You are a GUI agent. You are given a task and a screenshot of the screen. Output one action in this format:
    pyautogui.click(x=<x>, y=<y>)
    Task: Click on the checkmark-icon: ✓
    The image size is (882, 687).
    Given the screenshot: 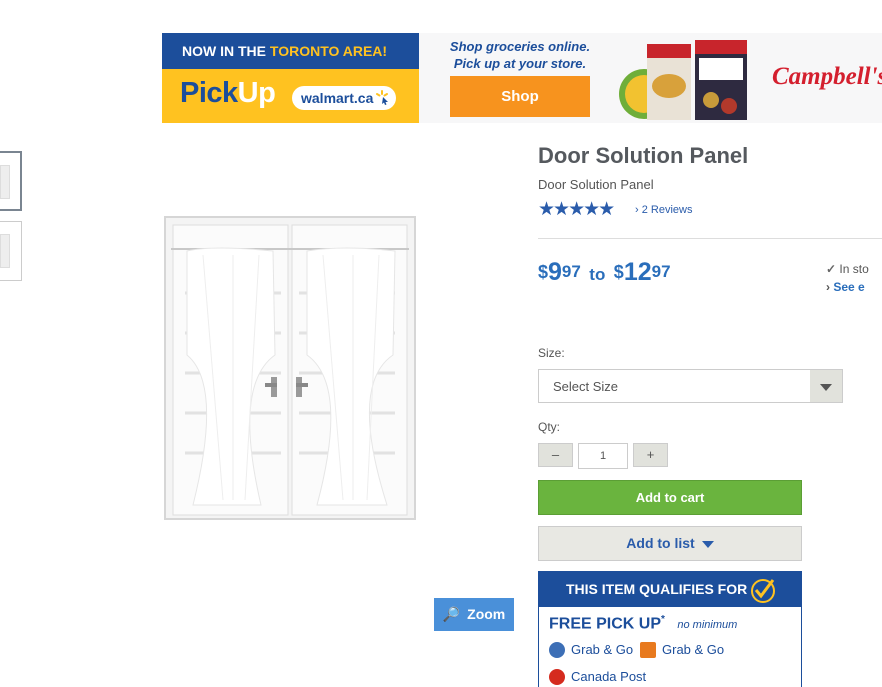 What is the action you would take?
    pyautogui.click(x=831, y=269)
    